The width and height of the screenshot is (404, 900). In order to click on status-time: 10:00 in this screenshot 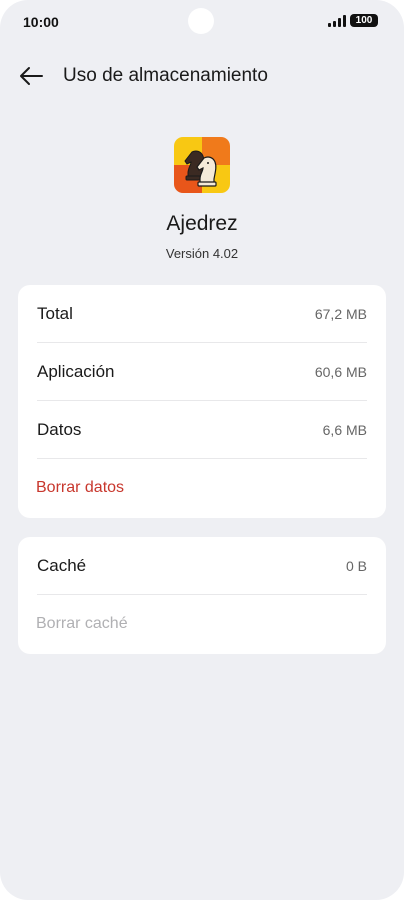, I will do `click(41, 22)`.